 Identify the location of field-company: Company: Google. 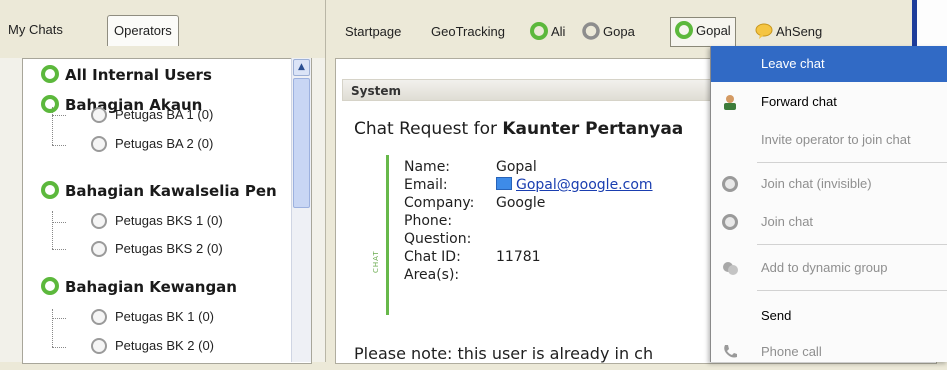
(474, 203).